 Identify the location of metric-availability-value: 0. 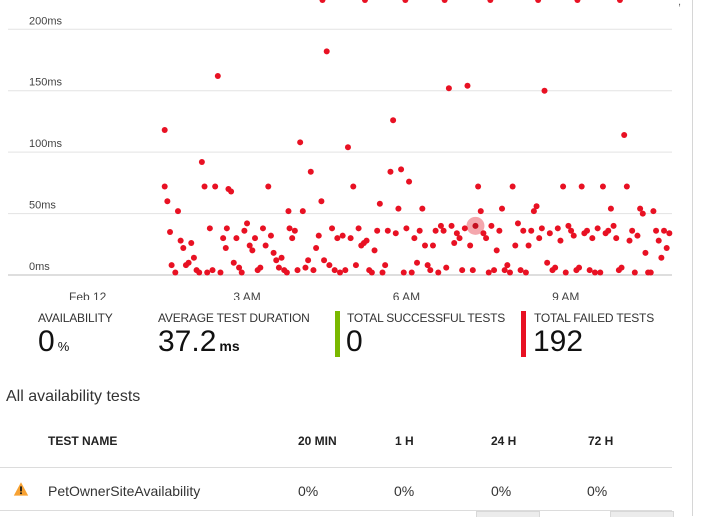
(46, 341).